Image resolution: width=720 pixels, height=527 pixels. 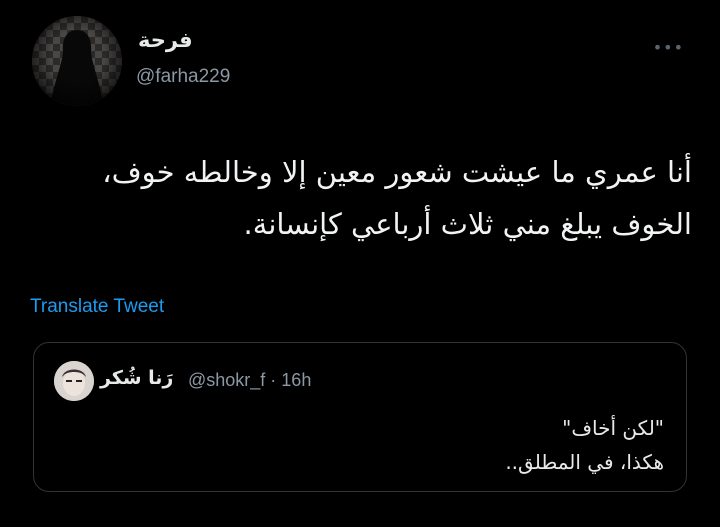 I want to click on more-options-button: •••, so click(x=668, y=47).